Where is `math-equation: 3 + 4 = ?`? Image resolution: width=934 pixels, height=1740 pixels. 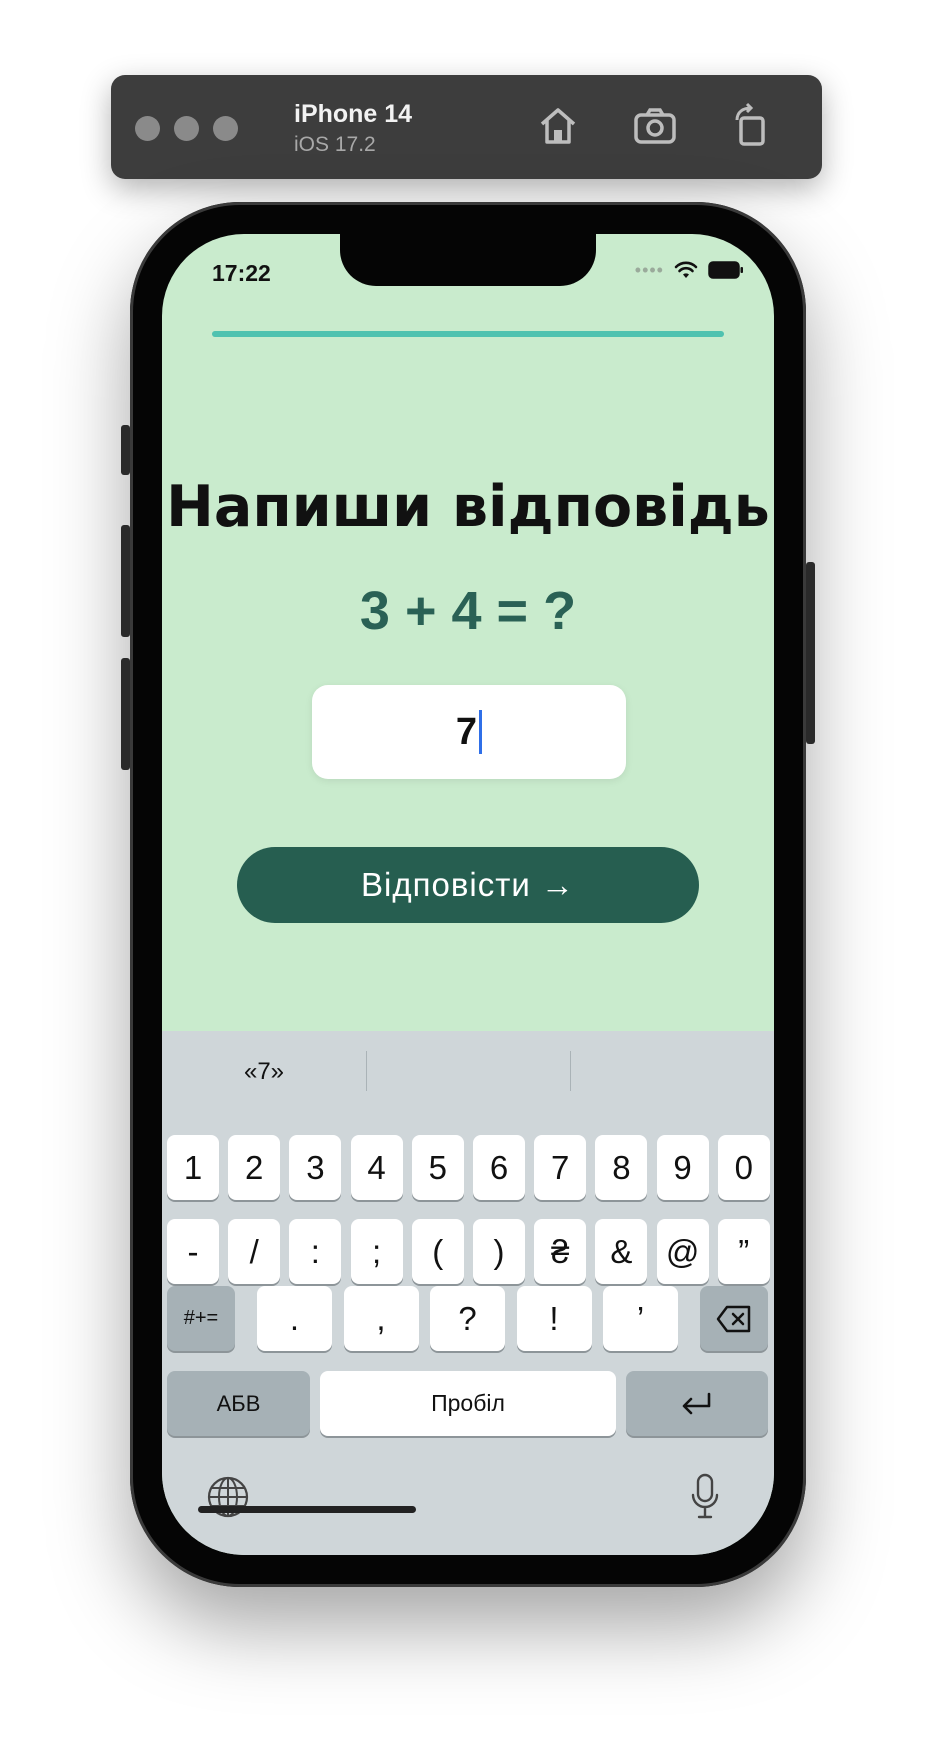
math-equation: 3 + 4 = ? is located at coordinates (468, 611).